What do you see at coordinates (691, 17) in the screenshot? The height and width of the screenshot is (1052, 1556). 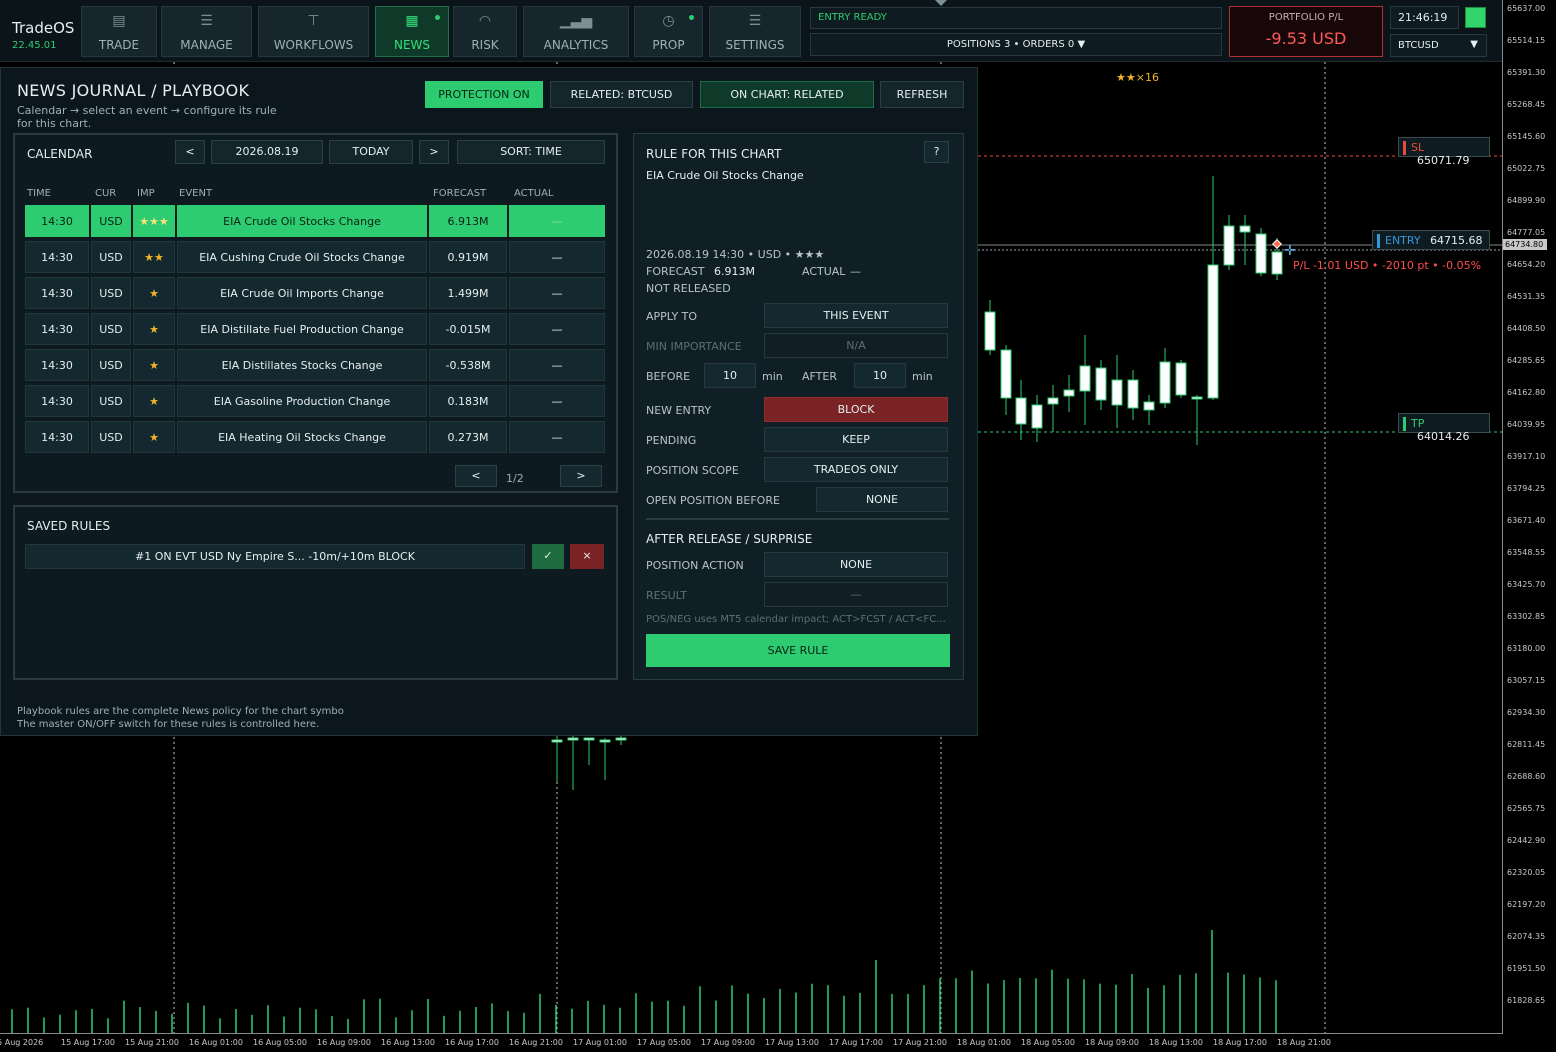 I see `notification-dot` at bounding box center [691, 17].